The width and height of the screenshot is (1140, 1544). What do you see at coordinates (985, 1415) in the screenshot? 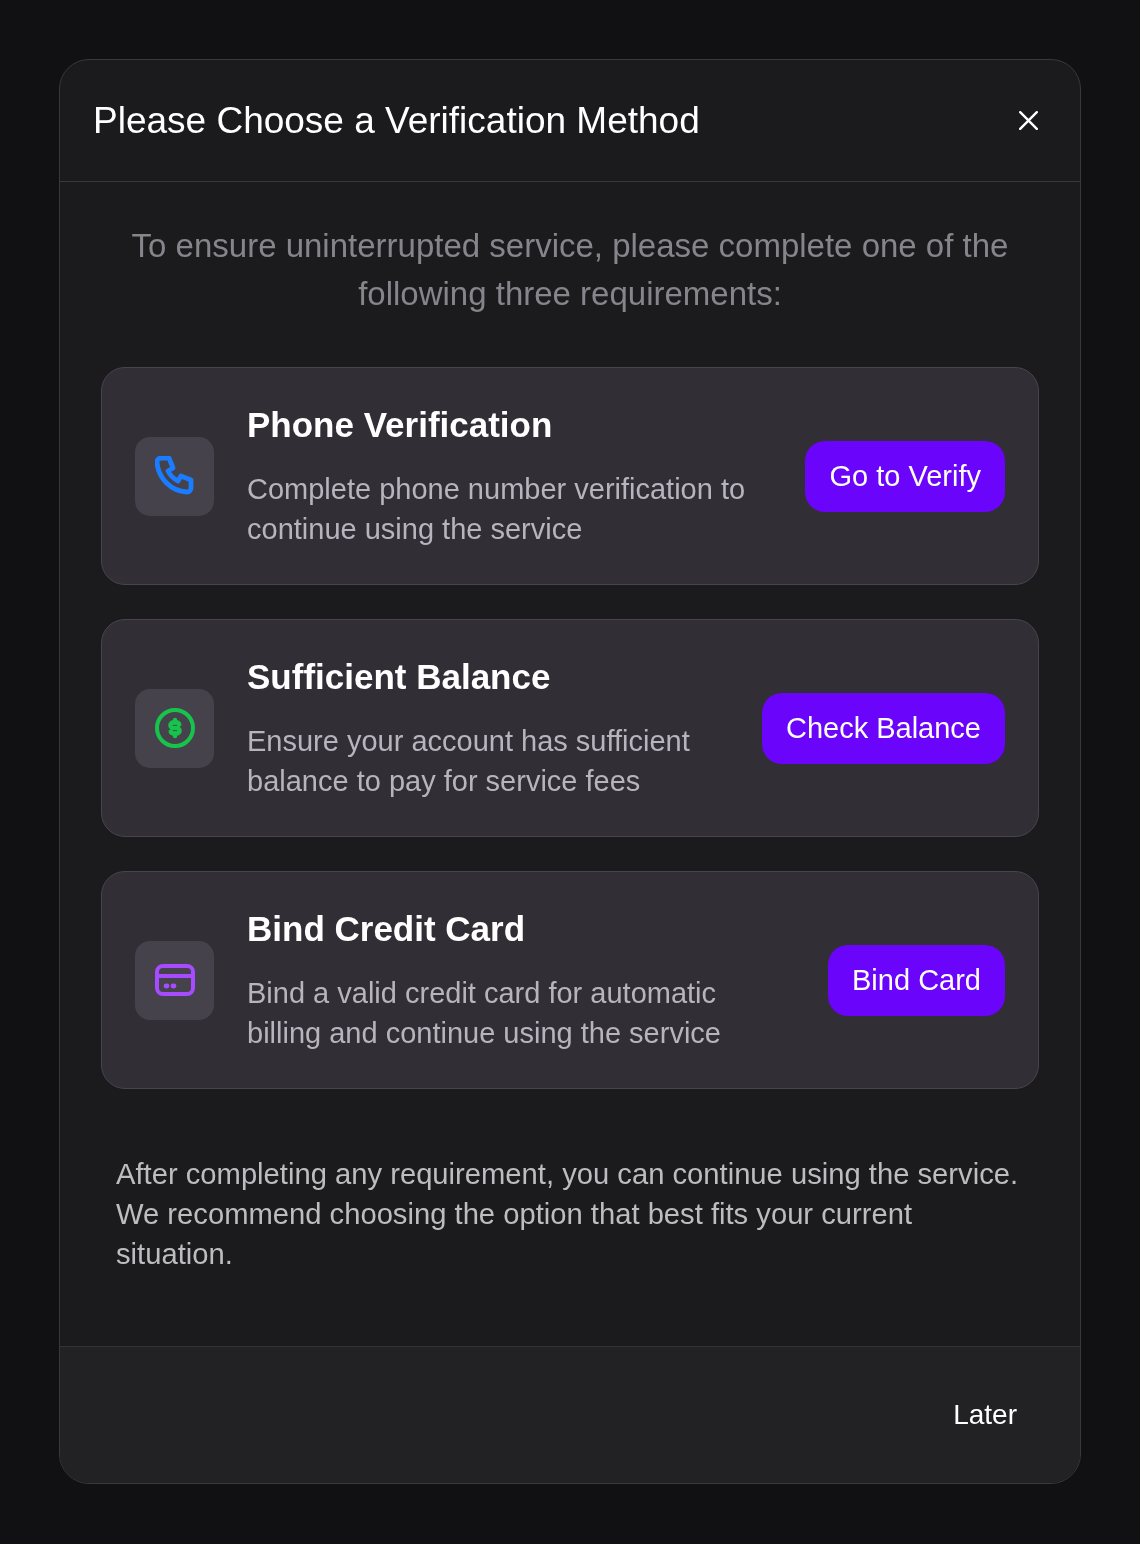
I see `later-button: Later` at bounding box center [985, 1415].